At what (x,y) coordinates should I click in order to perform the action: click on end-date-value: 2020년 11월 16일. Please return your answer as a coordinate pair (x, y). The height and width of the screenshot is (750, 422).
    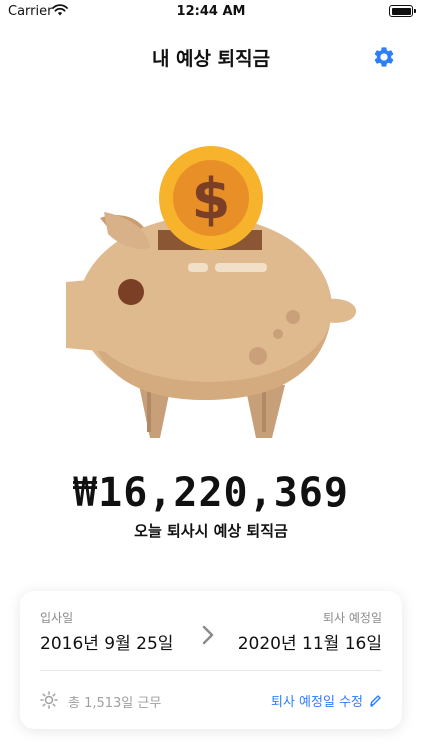
    Looking at the image, I should click on (309, 644).